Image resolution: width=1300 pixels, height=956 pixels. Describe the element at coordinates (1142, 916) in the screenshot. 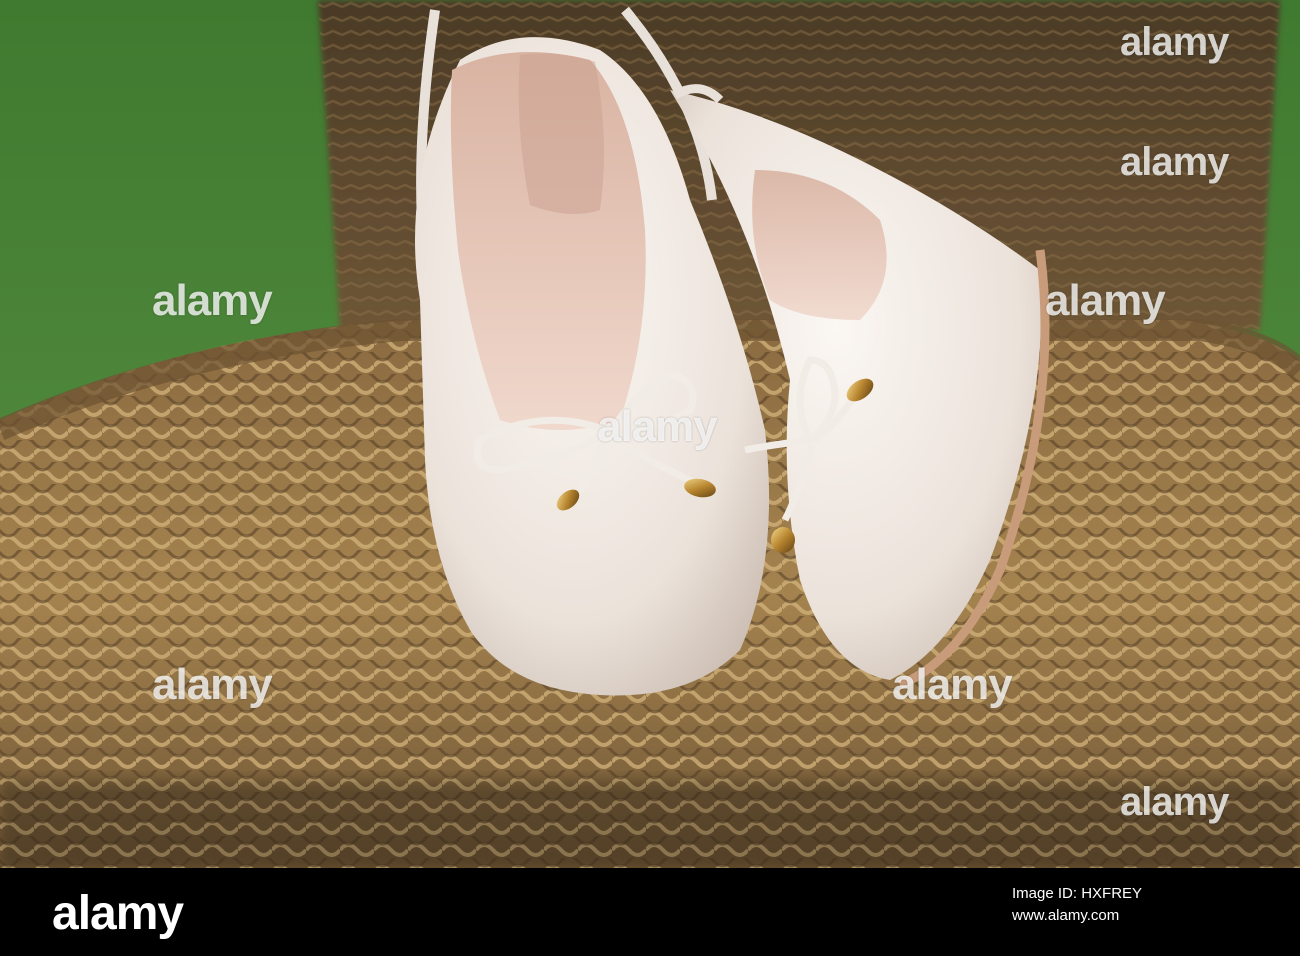

I see `site-url-link: www.alamy.com` at that location.